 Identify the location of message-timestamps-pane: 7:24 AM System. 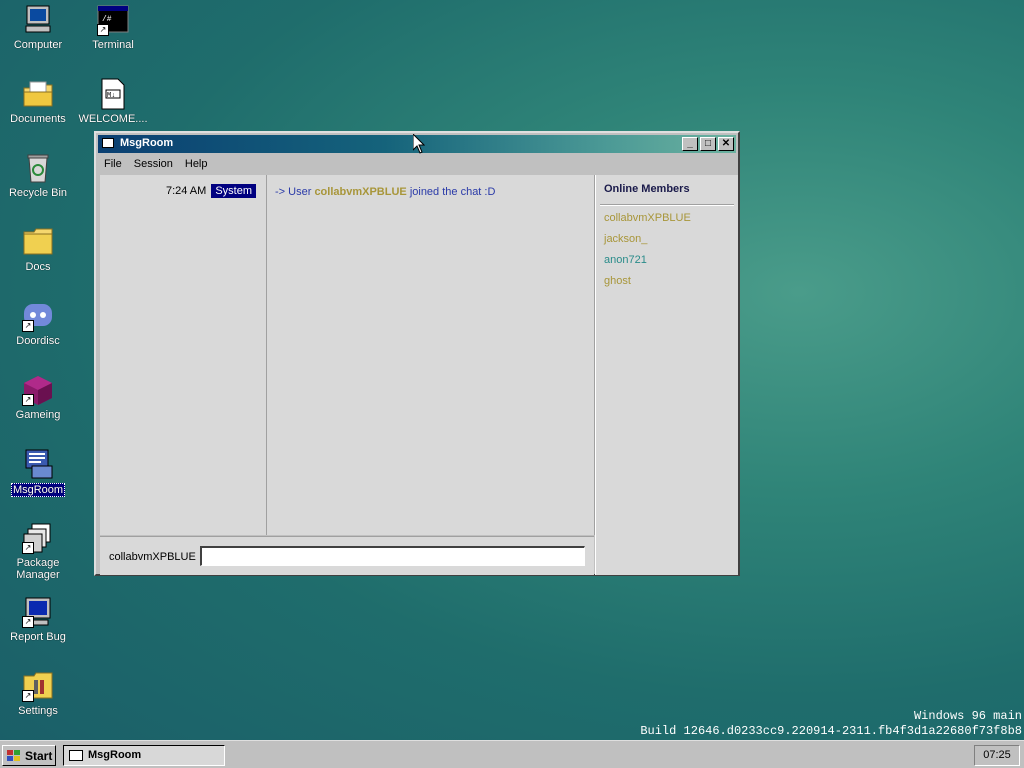
(183, 355).